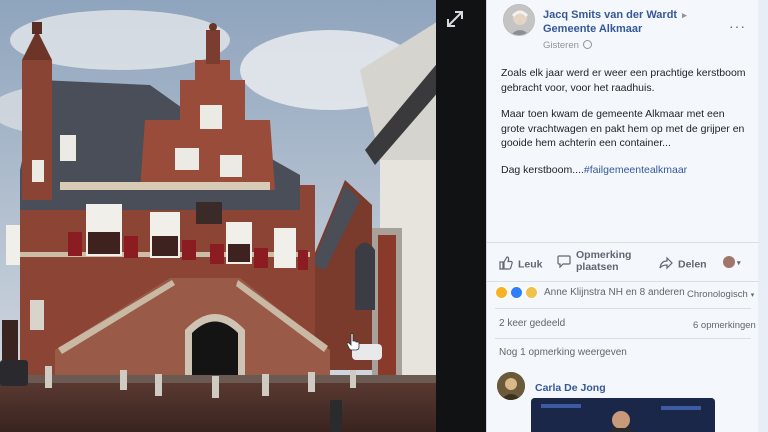 The image size is (768, 432). I want to click on share-label: Delen, so click(692, 264).